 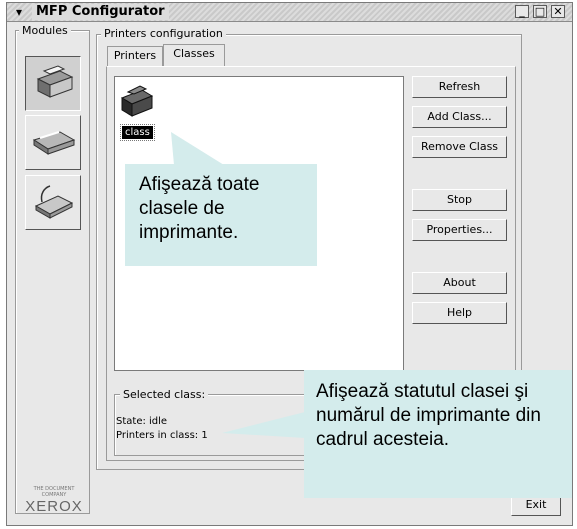 What do you see at coordinates (263, 425) in the screenshot?
I see `bottom-callout-pointer` at bounding box center [263, 425].